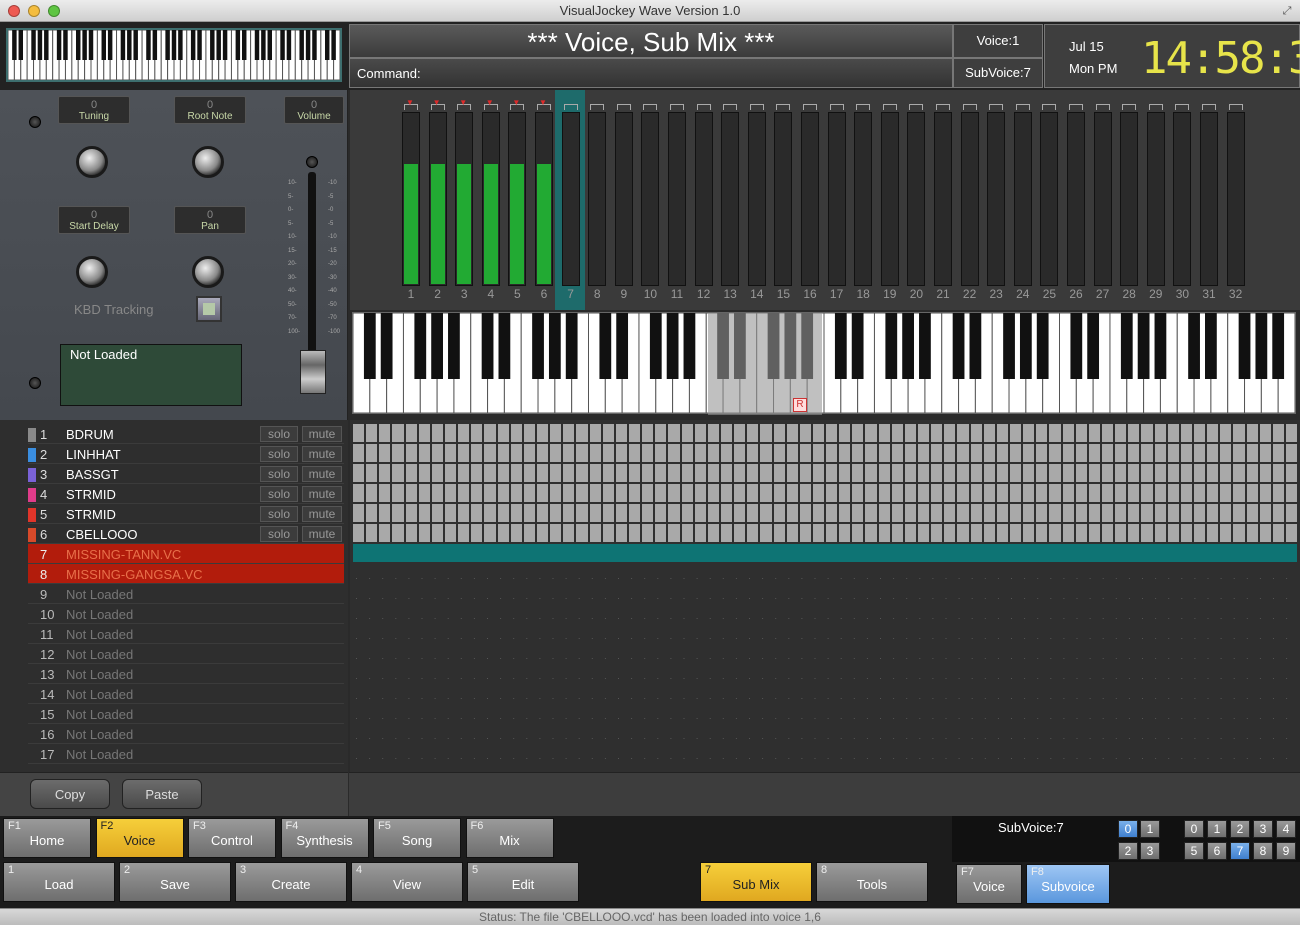 Image resolution: width=1300 pixels, height=925 pixels. I want to click on meter-number: 12, so click(704, 294).